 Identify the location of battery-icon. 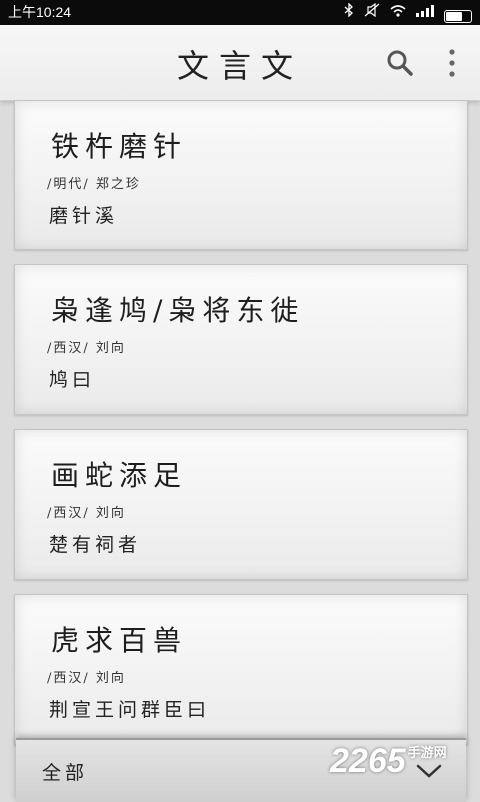
(458, 16).